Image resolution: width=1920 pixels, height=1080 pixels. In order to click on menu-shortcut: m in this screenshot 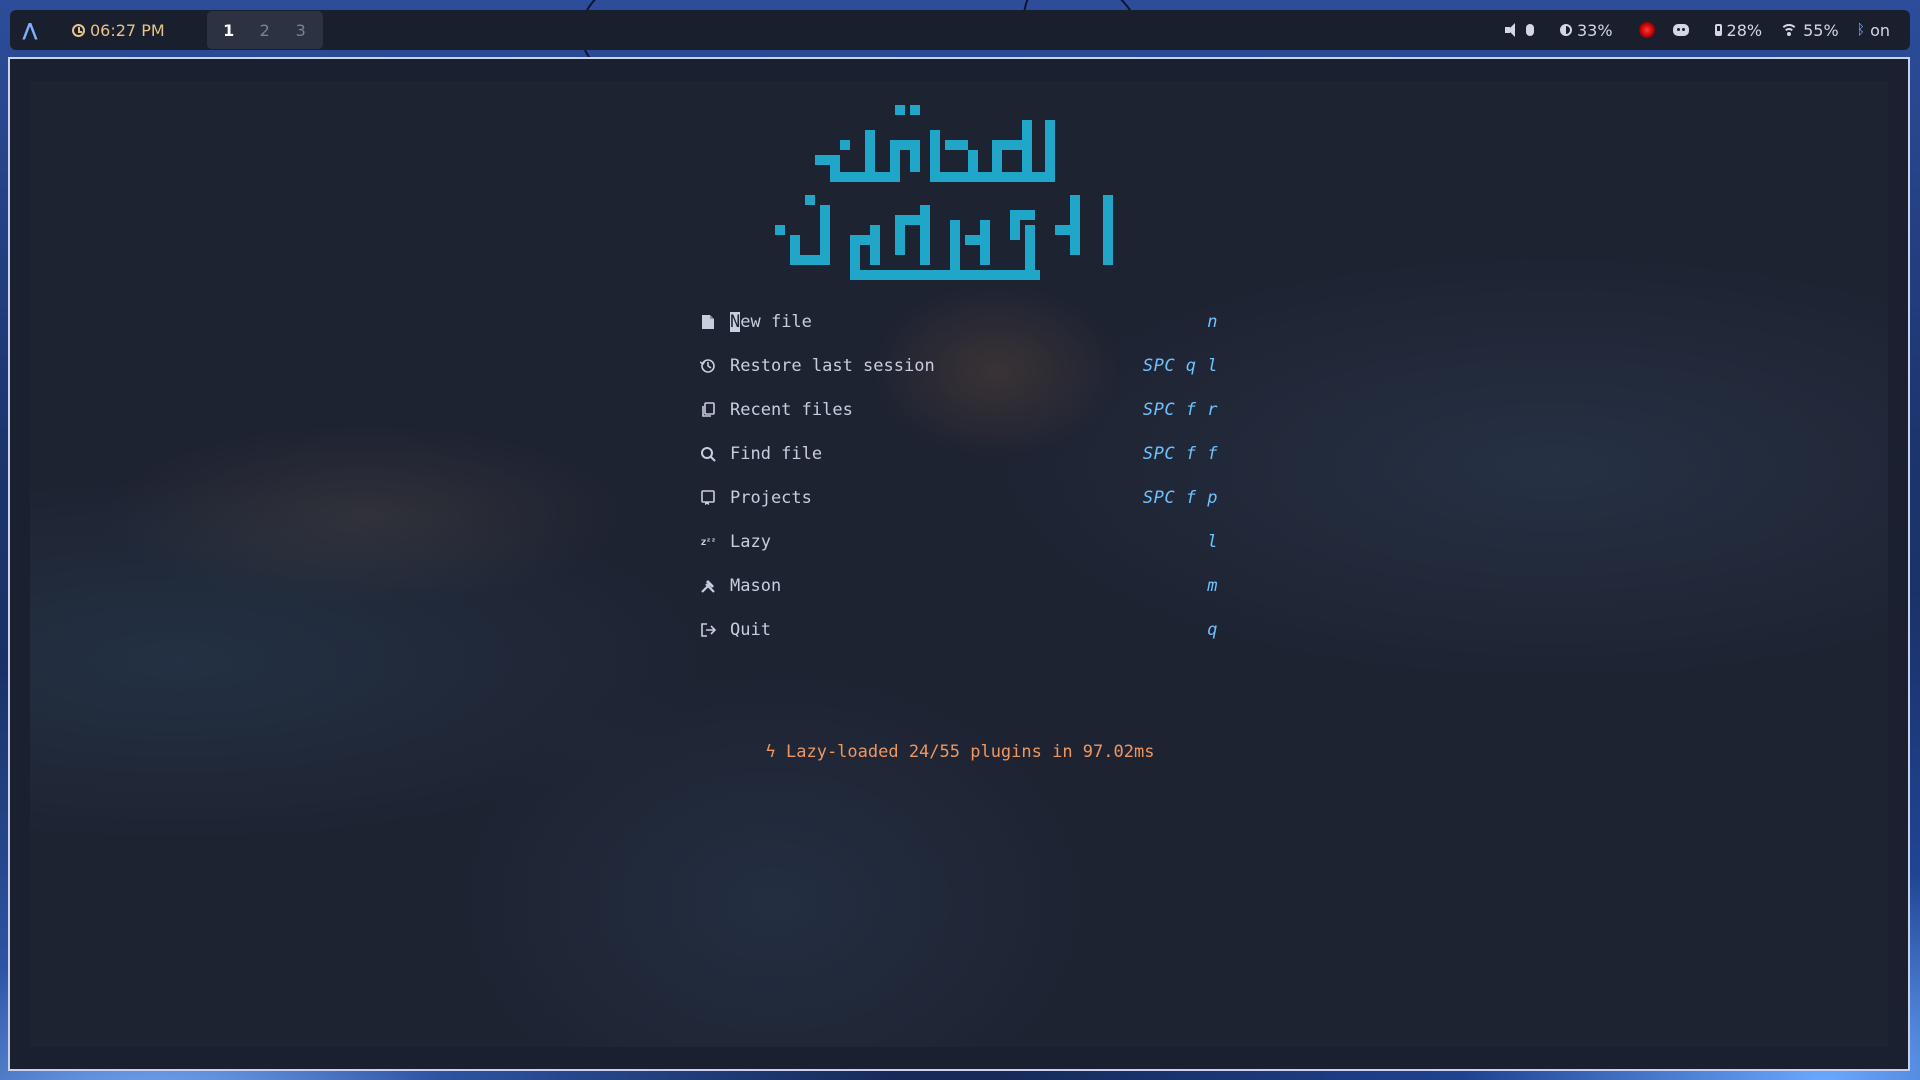, I will do `click(1212, 586)`.